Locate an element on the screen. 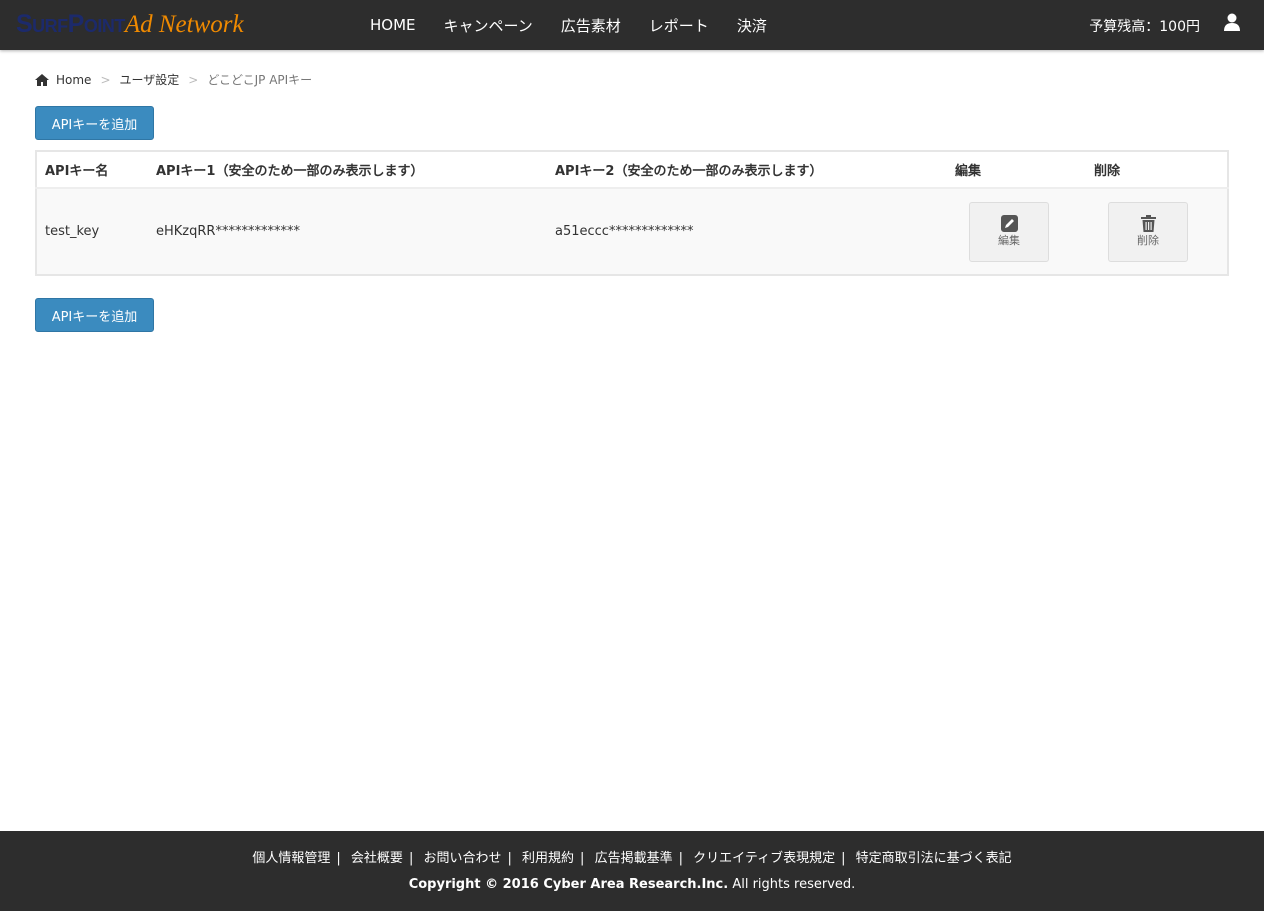 This screenshot has width=1264, height=911. footer-link-ad-standards: 広告掲載基準 is located at coordinates (634, 858).